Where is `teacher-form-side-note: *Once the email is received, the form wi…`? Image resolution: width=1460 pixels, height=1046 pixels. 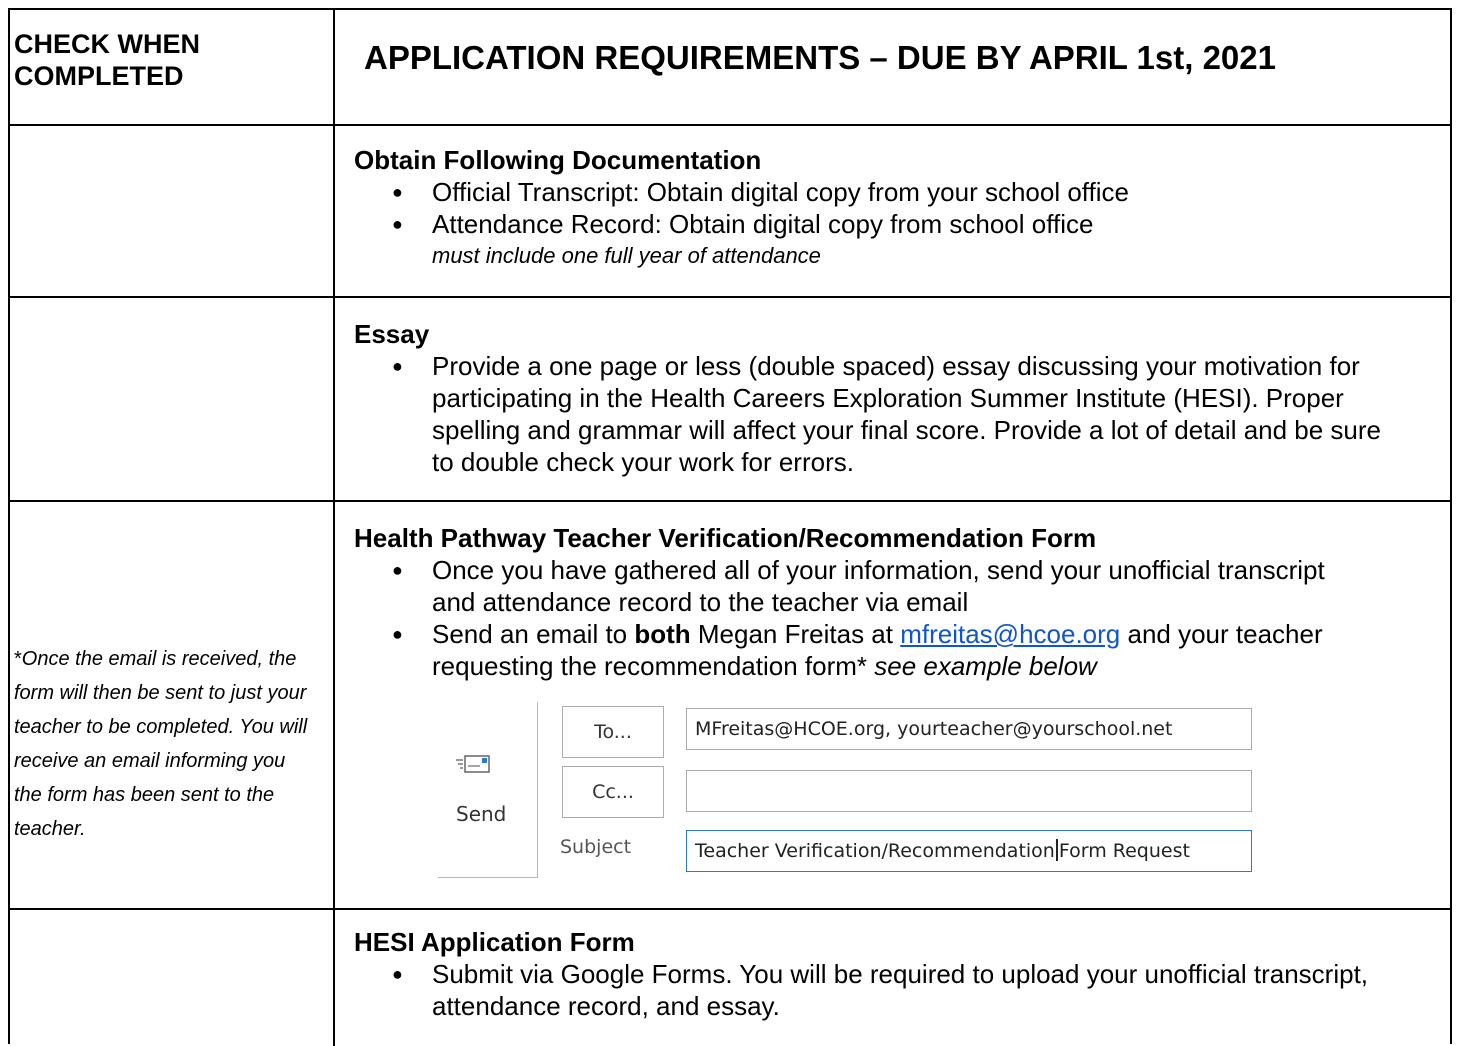
teacher-form-side-note: *Once the email is received, the form wi… is located at coordinates (161, 744).